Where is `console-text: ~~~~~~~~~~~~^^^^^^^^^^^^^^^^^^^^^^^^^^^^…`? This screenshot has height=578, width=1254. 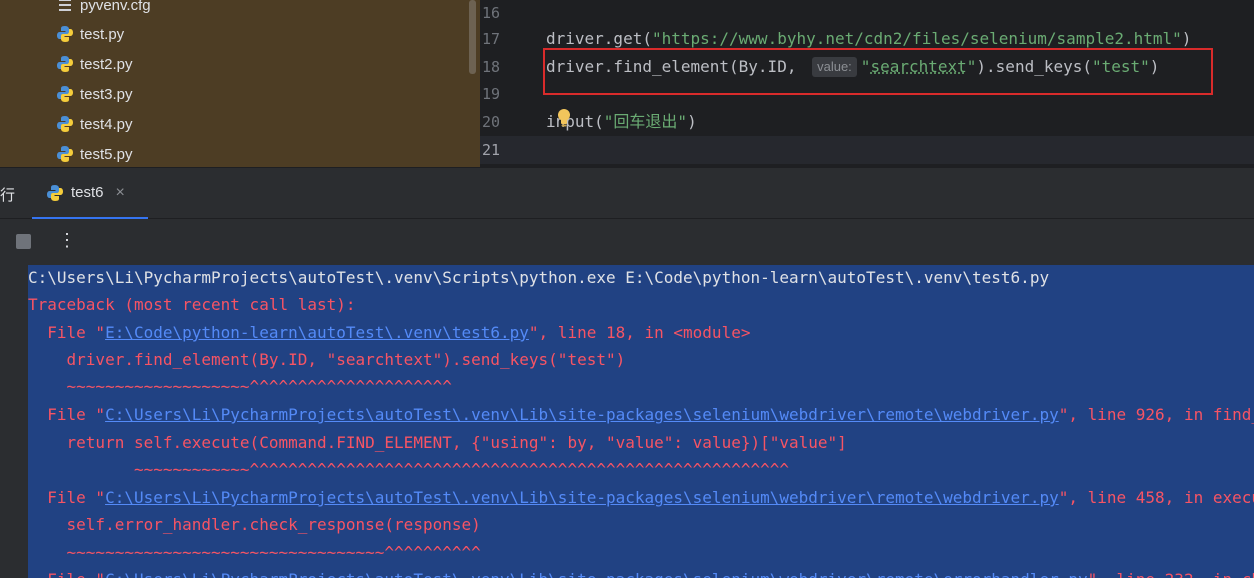
console-text: ~~~~~~~~~~~~^^^^^^^^^^^^^^^^^^^^^^^^^^^^… is located at coordinates (408, 469).